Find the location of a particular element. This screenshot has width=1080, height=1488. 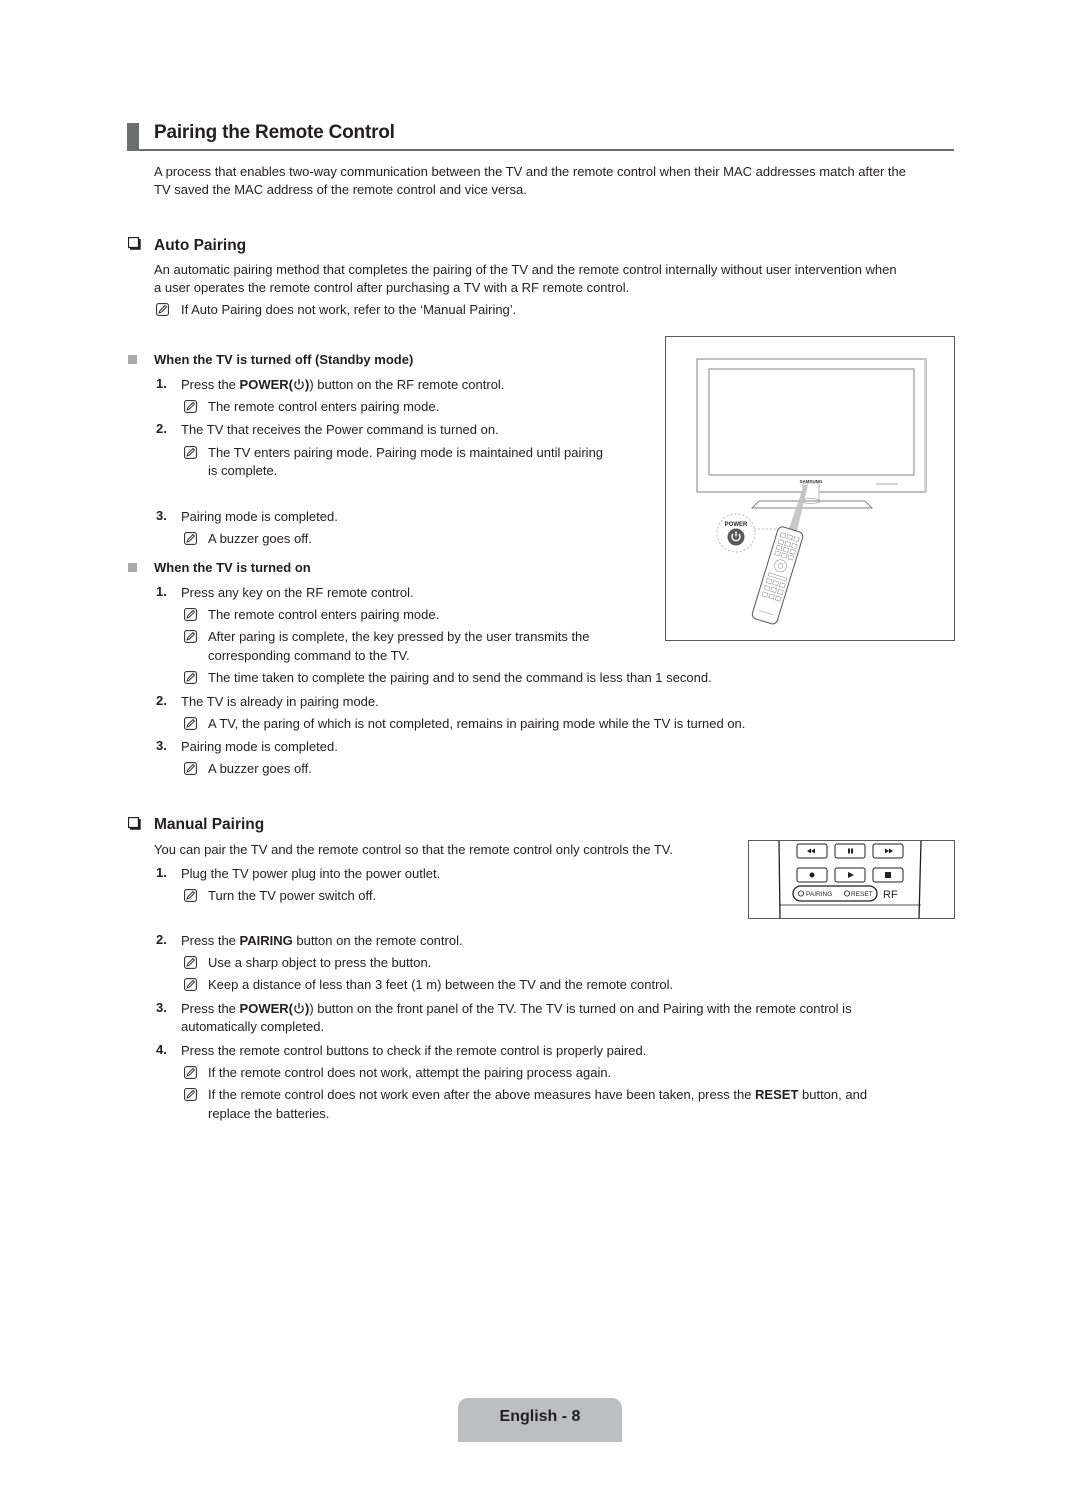

title-bar-accent is located at coordinates (133, 136).